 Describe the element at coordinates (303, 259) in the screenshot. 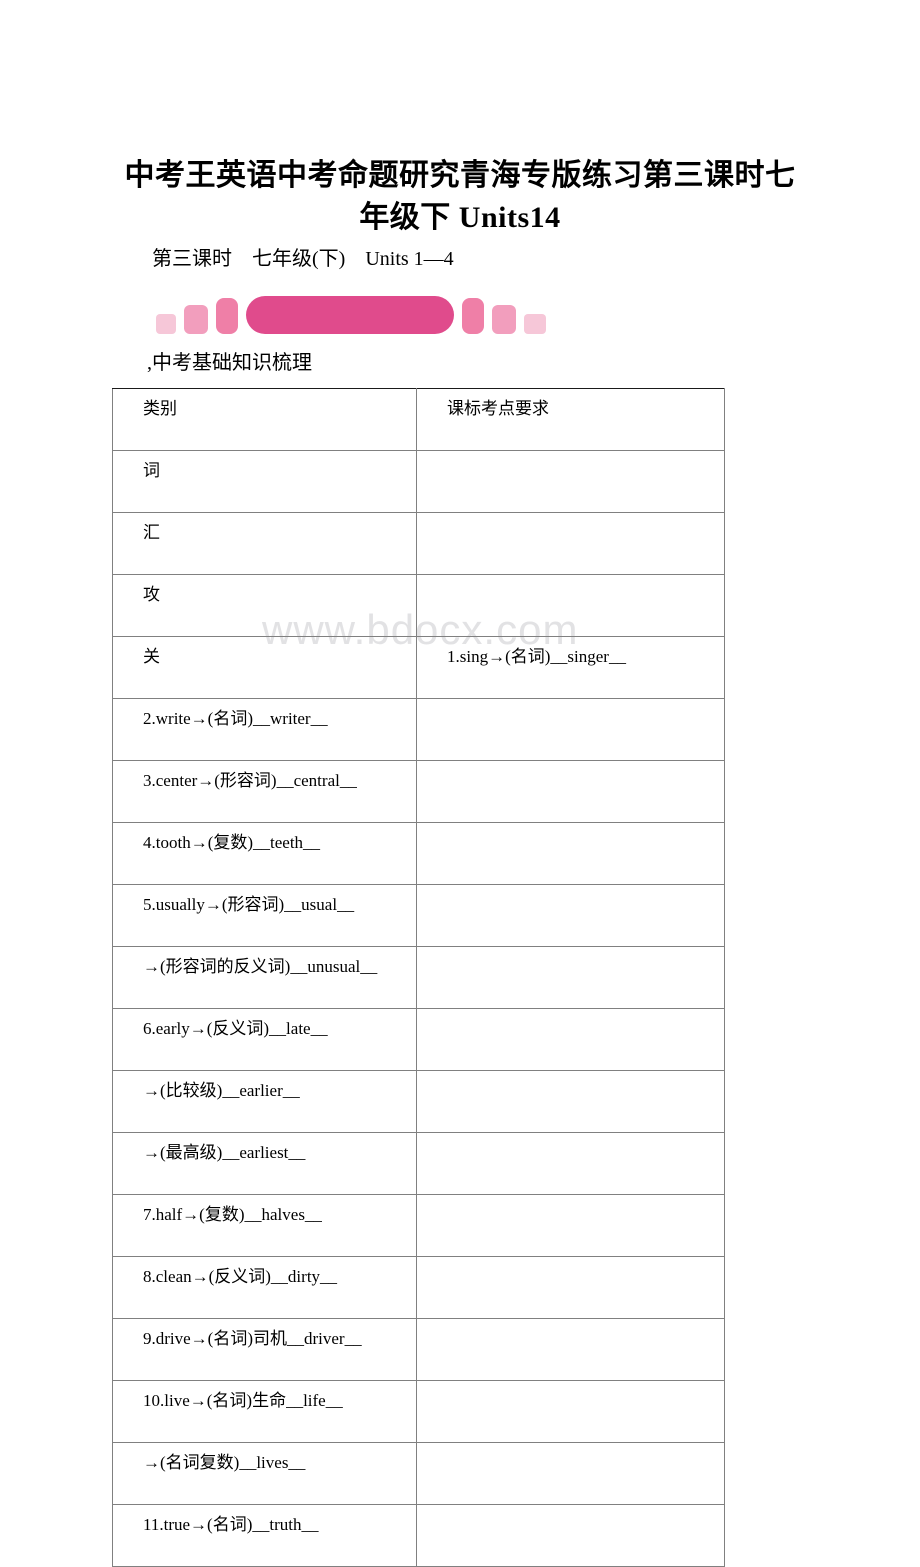

I see `lesson-subtitle: 第三课时 七年级(下) Units 1—4` at that location.